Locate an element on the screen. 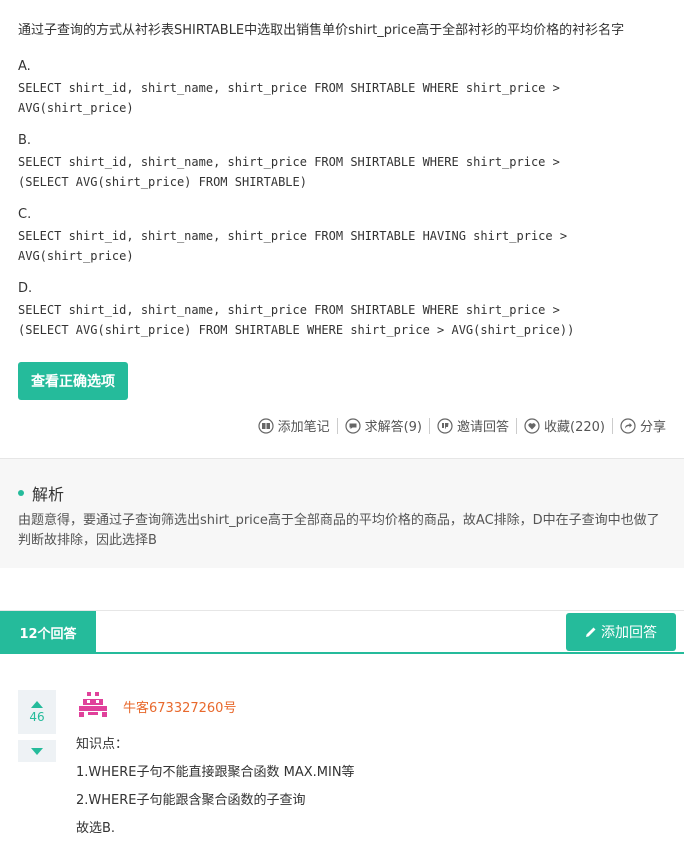 This screenshot has width=684, height=843. answer-line: 2.WHERE子句能跟含聚合函数的子查询 is located at coordinates (191, 800).